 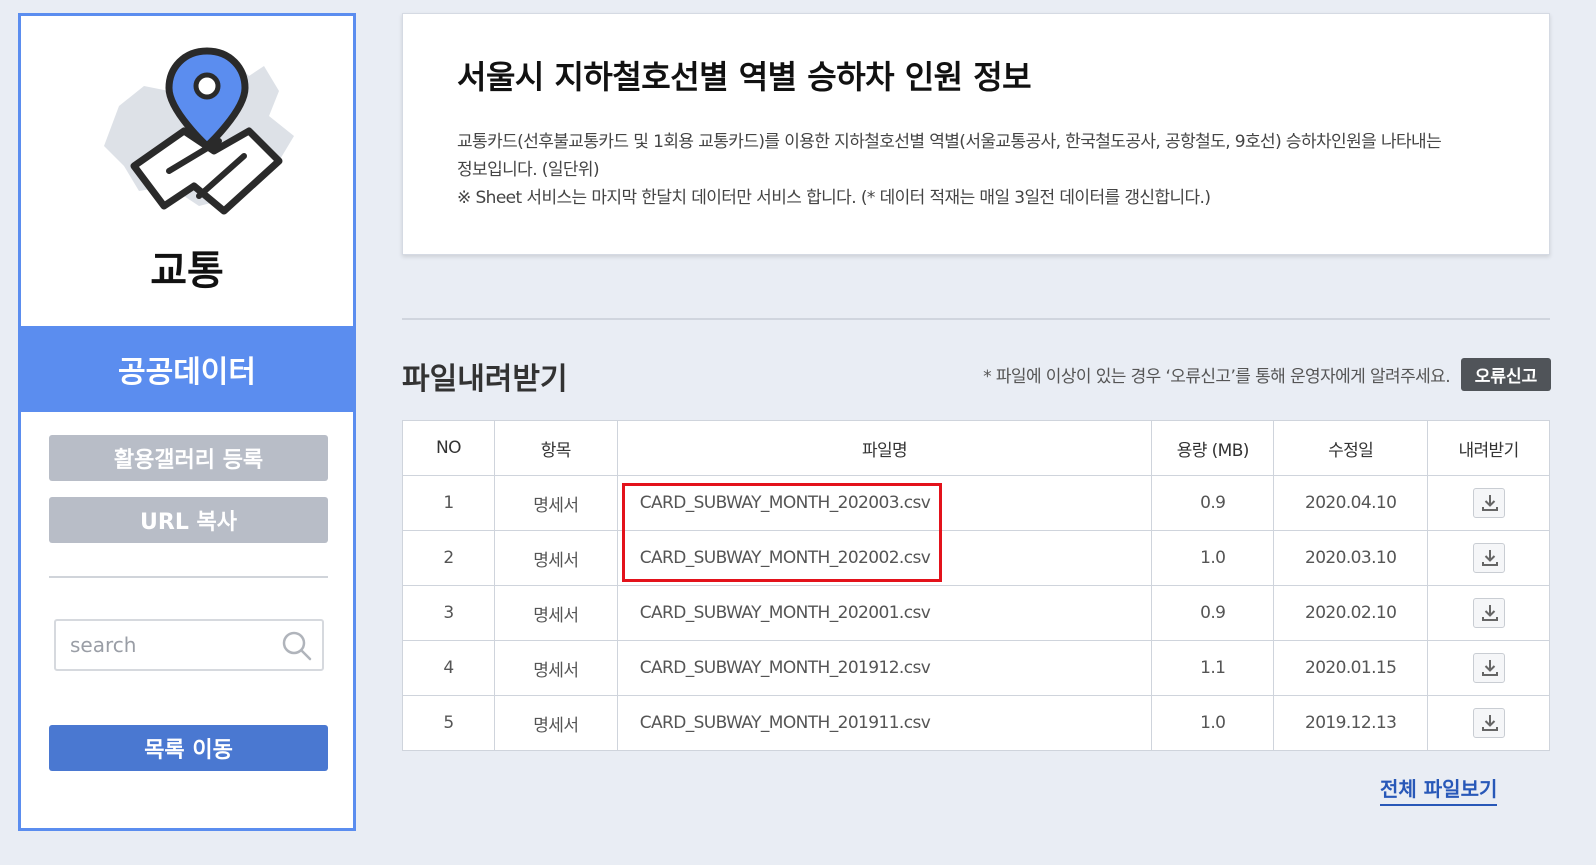 I want to click on section-divider, so click(x=976, y=319).